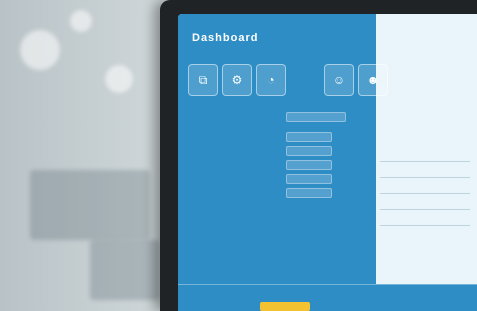 The height and width of the screenshot is (311, 477). Describe the element at coordinates (271, 80) in the screenshot. I see `gauge-icon: ◔` at that location.